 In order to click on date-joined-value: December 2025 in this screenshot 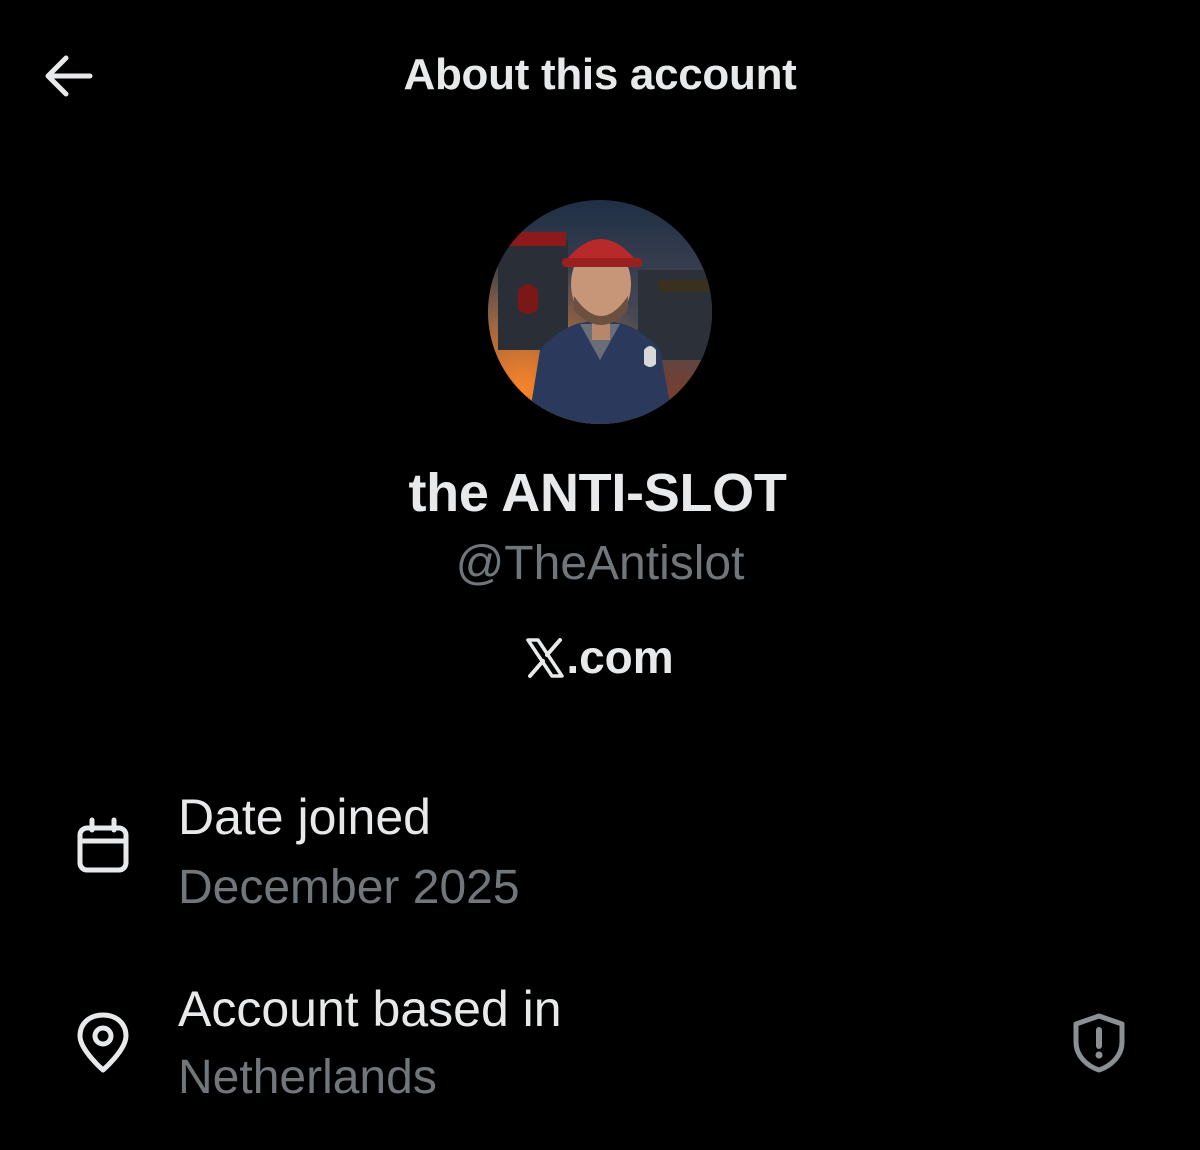, I will do `click(349, 887)`.